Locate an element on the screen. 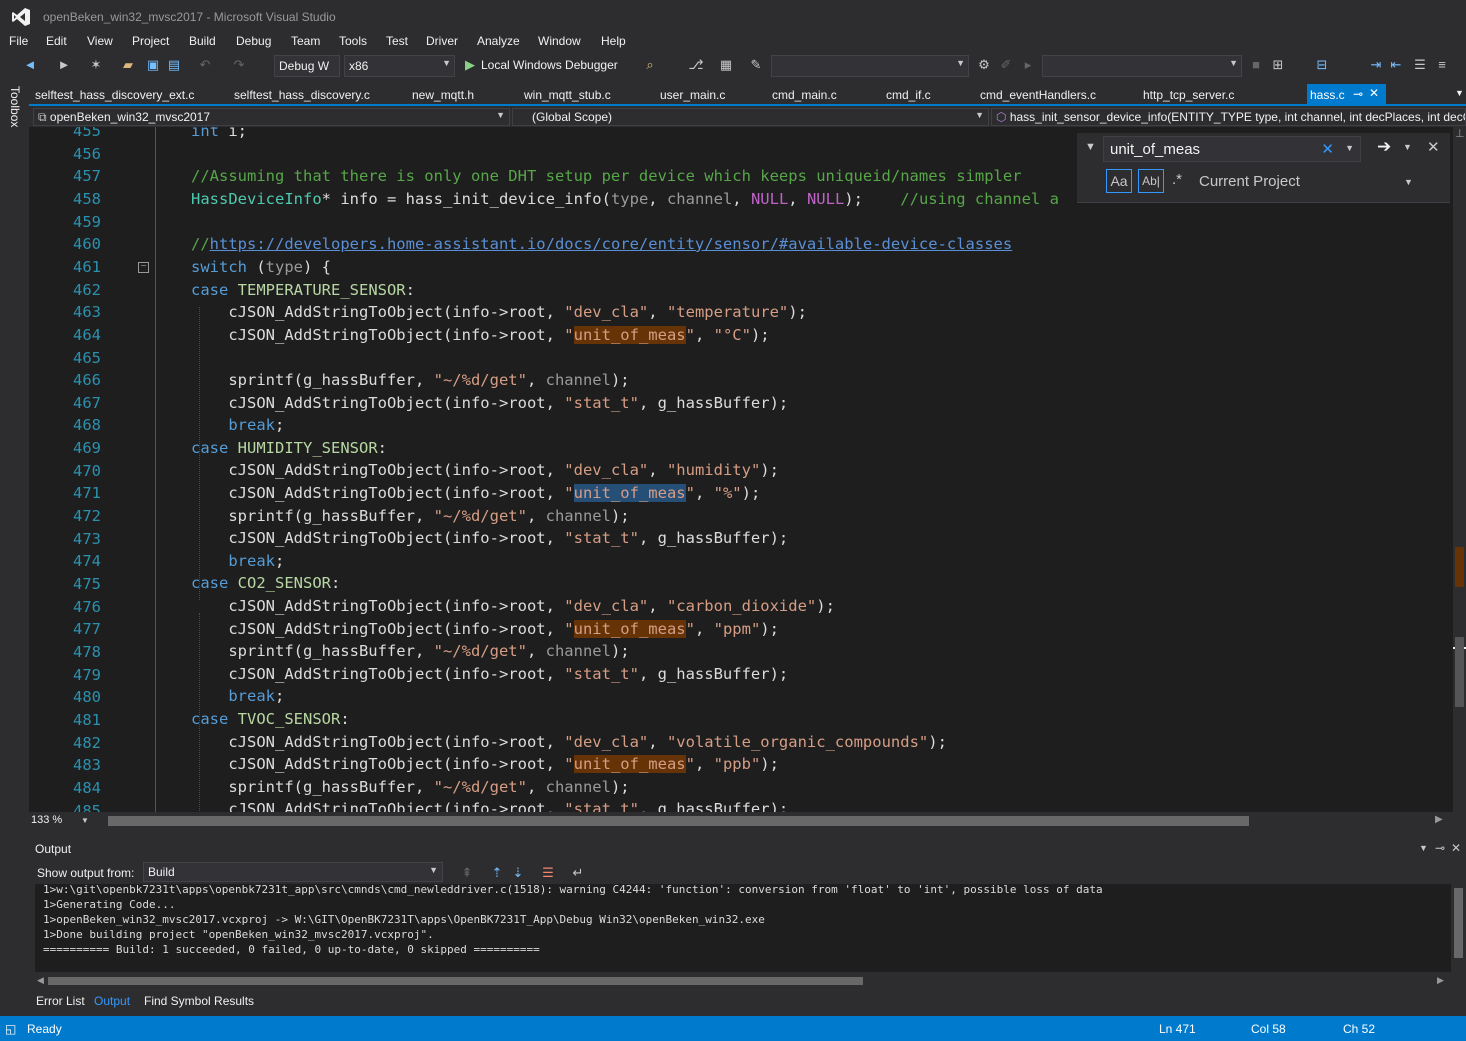 Image resolution: width=1466 pixels, height=1041 pixels. tab-overflow-chevron-down-icon: ▼ is located at coordinates (1459, 93).